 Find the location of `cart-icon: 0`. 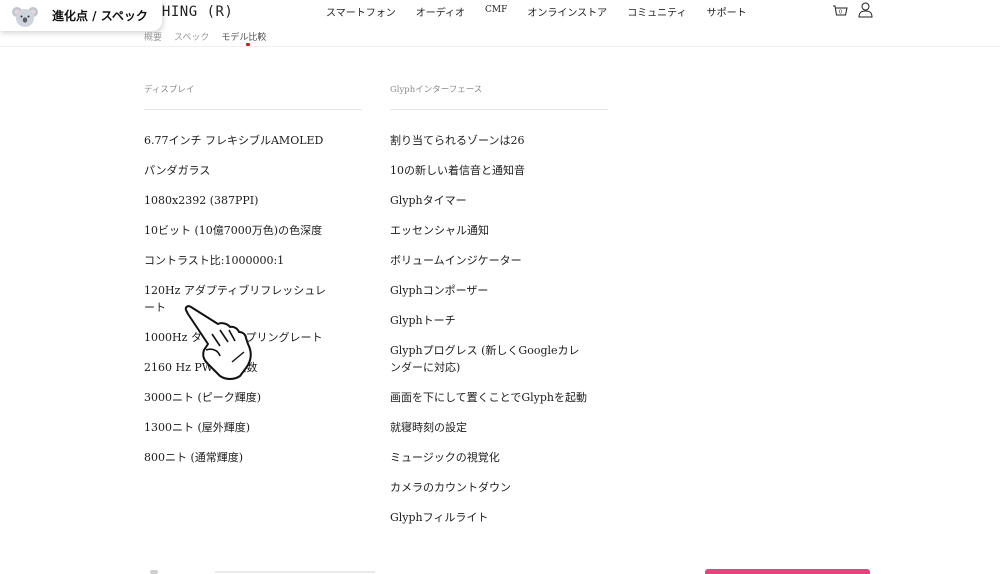

cart-icon: 0 is located at coordinates (840, 10).